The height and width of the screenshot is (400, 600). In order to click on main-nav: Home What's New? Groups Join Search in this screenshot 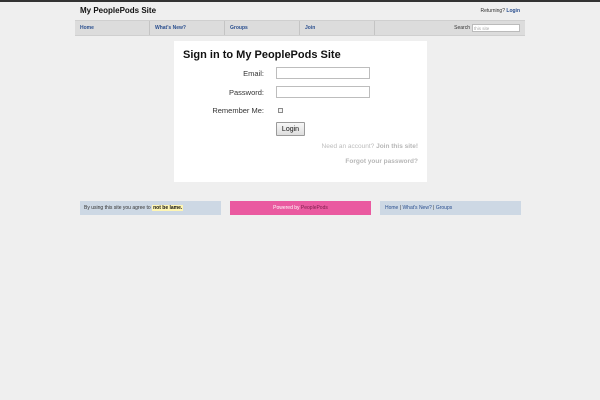, I will do `click(300, 28)`.